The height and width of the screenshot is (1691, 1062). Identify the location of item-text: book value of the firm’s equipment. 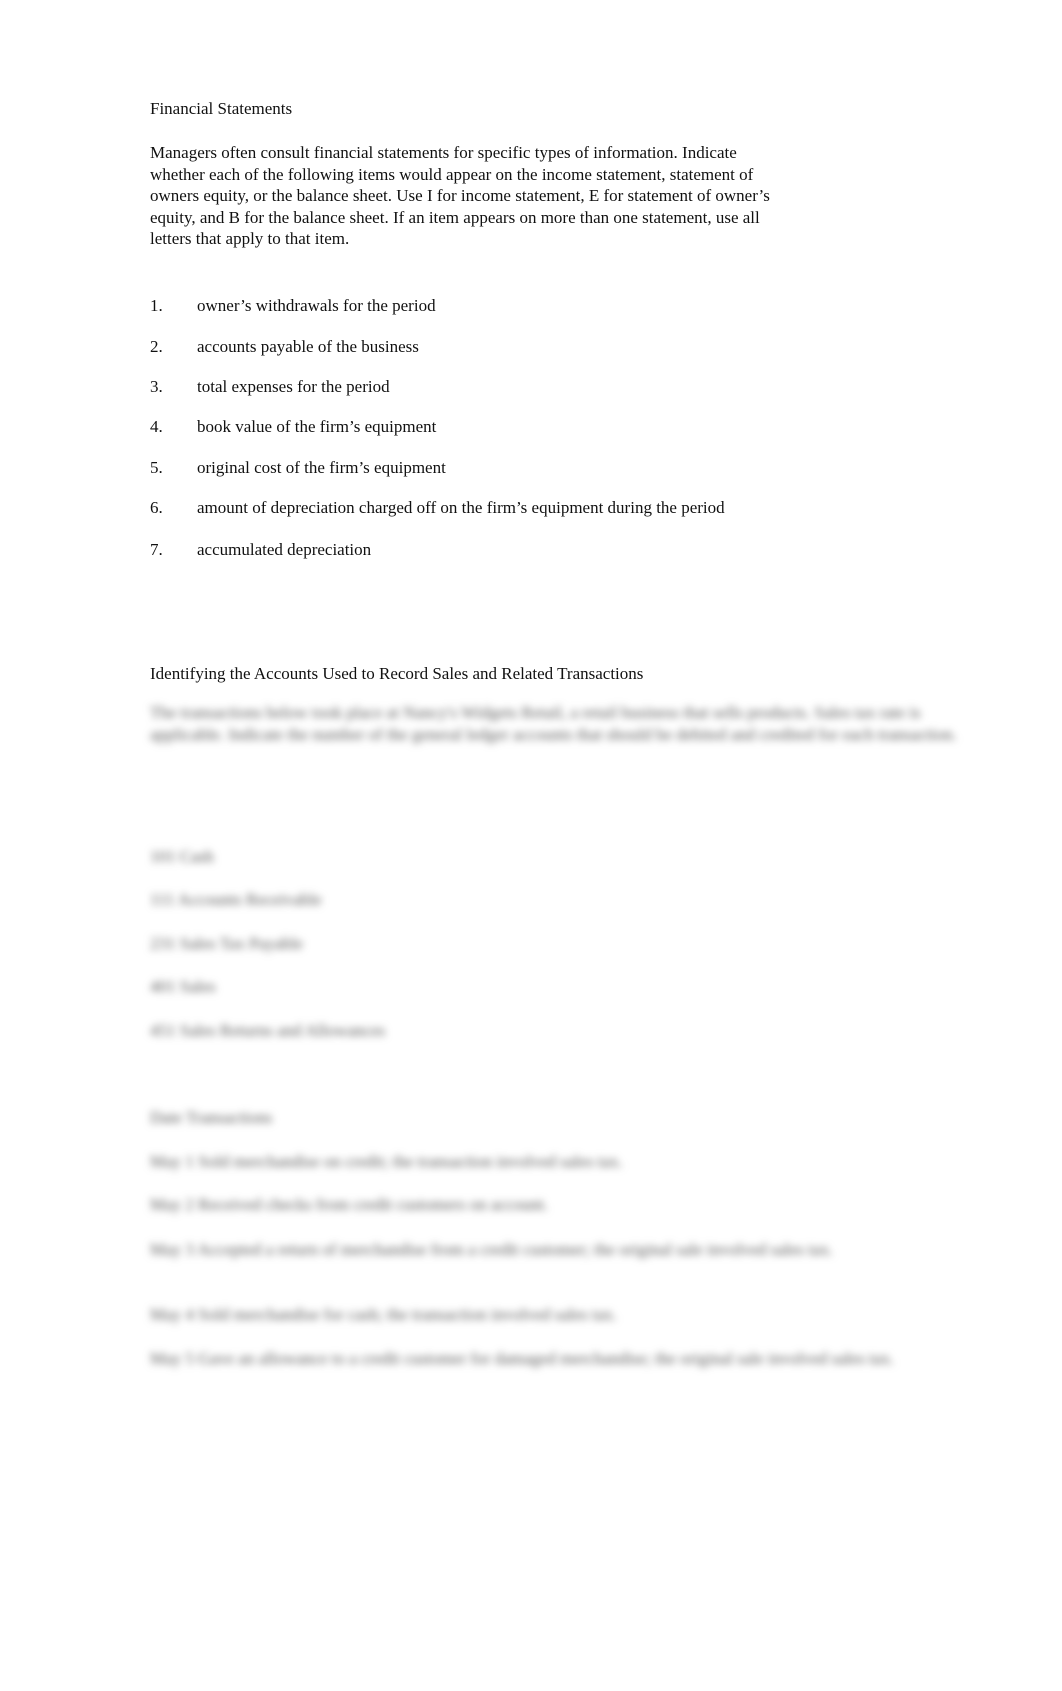
(317, 426).